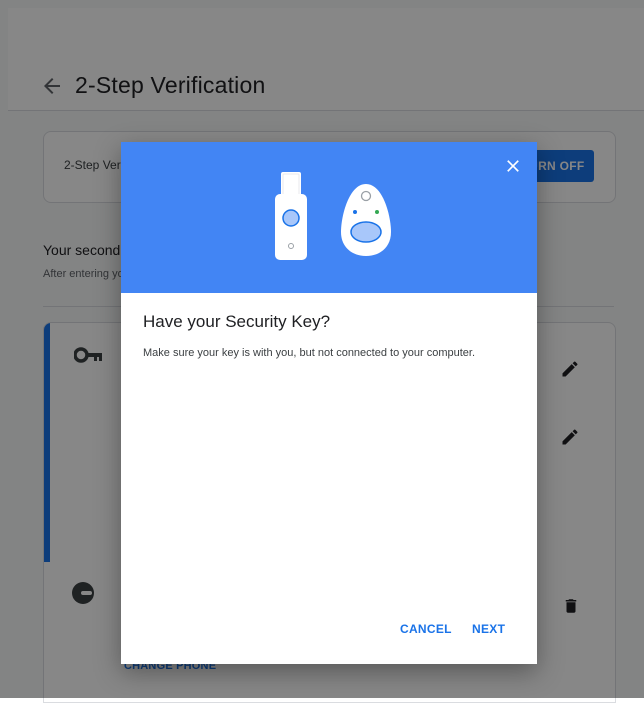 The width and height of the screenshot is (644, 703). I want to click on dialog-title: Have your Security Key?, so click(237, 321).